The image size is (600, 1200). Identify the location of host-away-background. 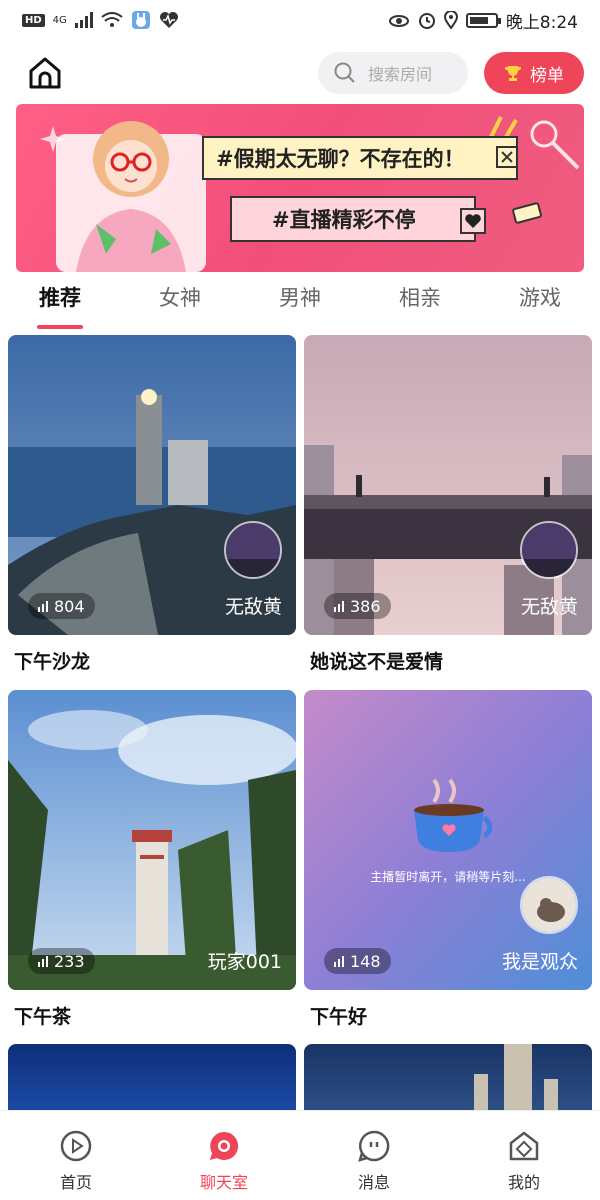
(448, 840).